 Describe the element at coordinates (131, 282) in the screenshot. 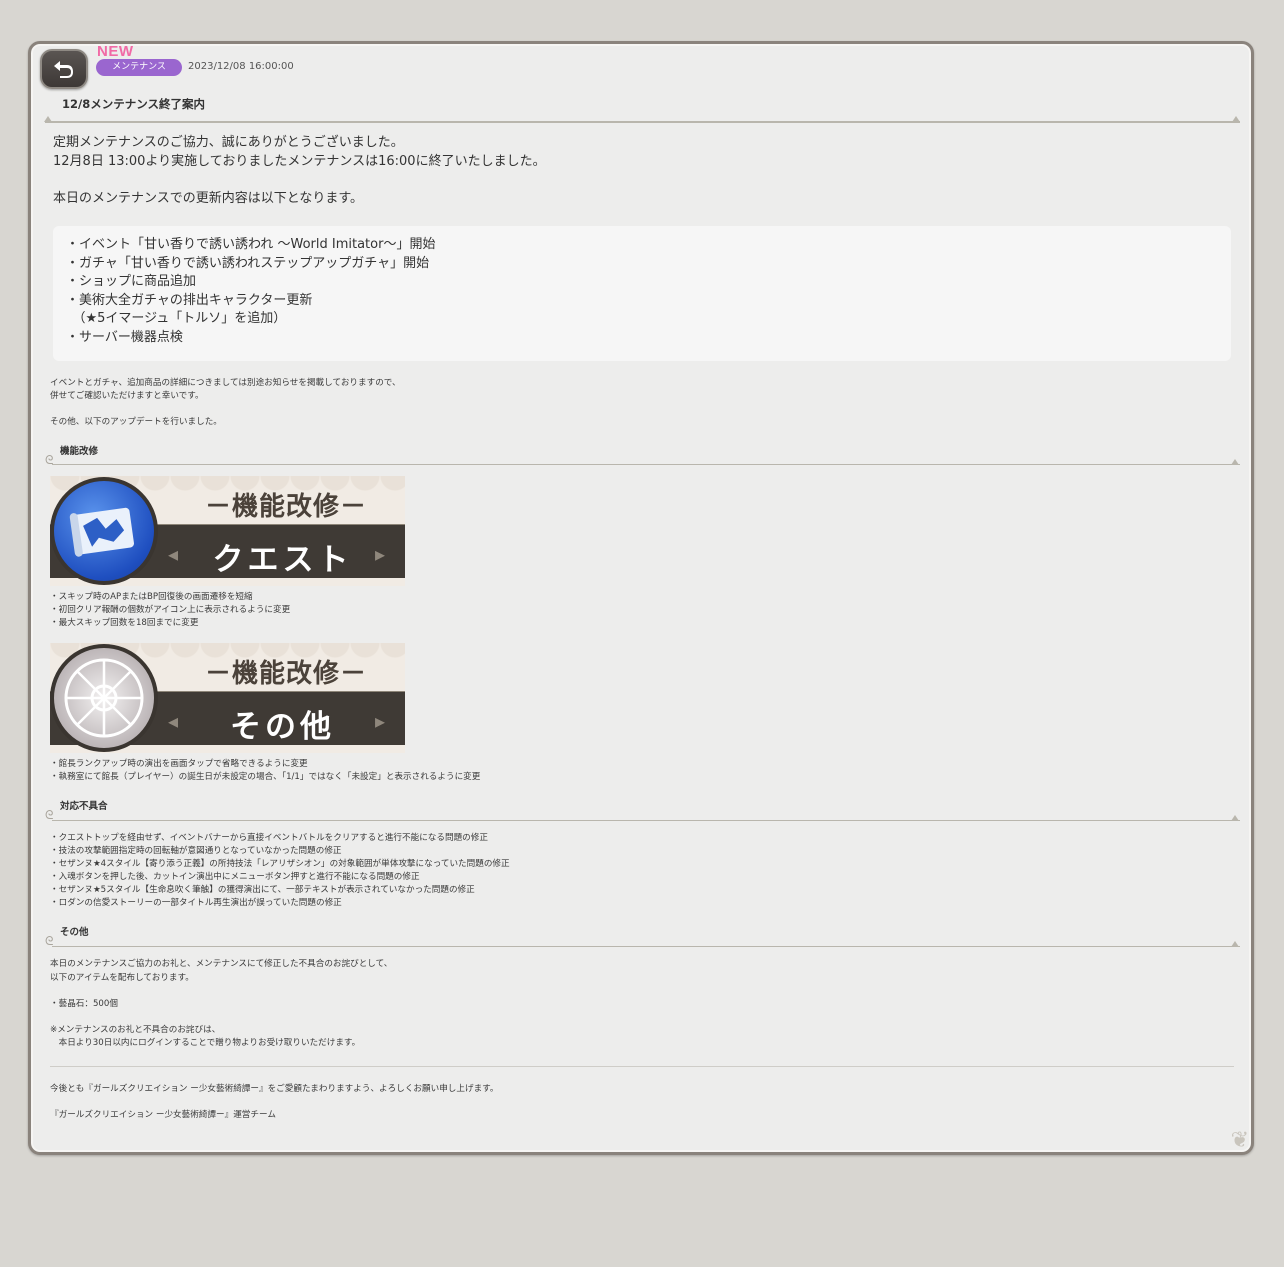

I see `list-item: ・ショップに商品追加` at that location.